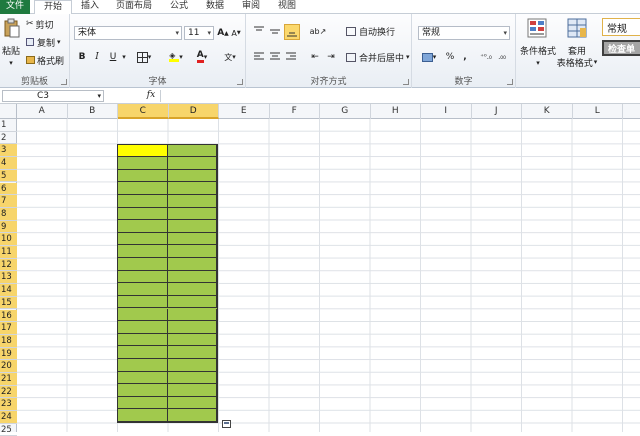 This screenshot has width=640, height=436. Describe the element at coordinates (8, 392) in the screenshot. I see `row-header-22: 22` at that location.